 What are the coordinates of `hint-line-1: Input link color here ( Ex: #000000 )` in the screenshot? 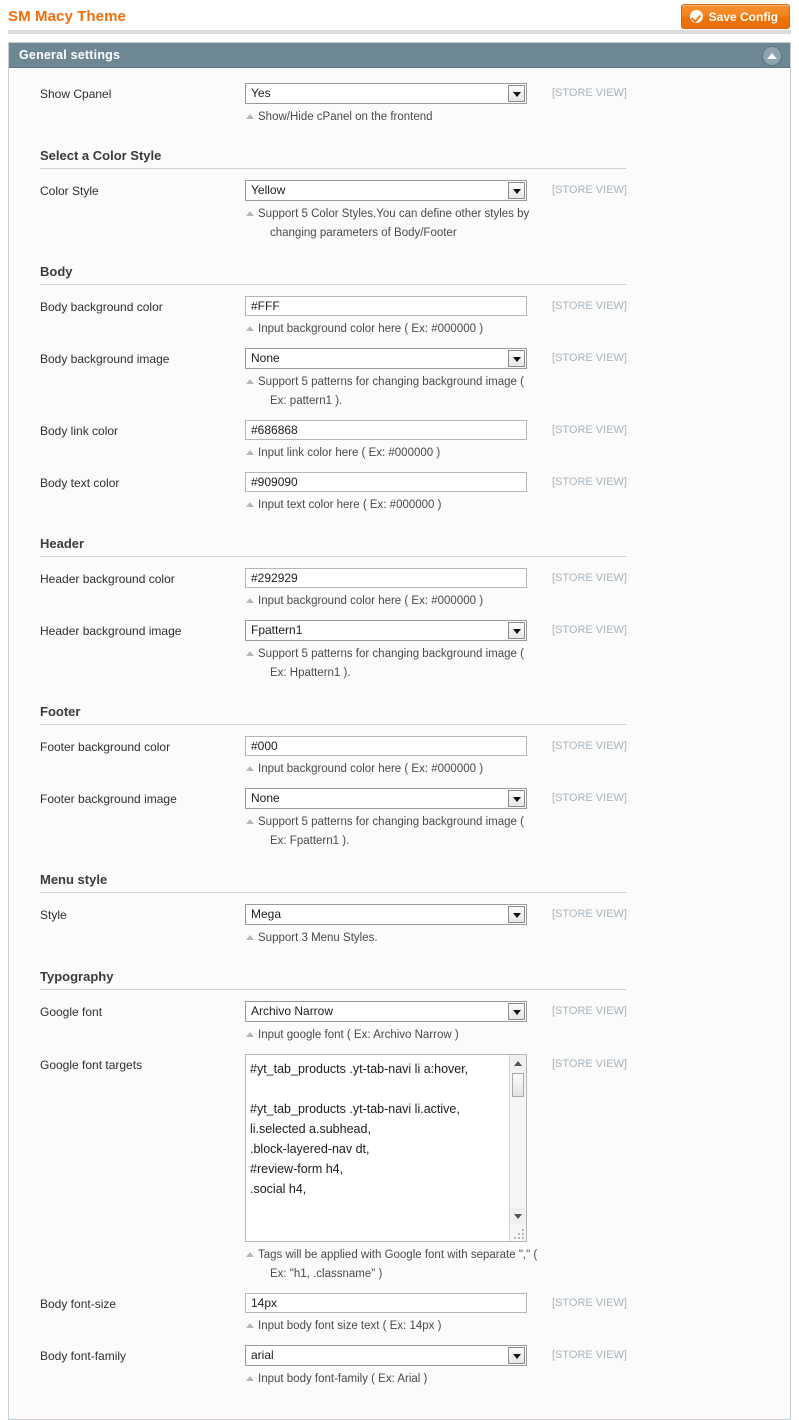 It's located at (349, 453).